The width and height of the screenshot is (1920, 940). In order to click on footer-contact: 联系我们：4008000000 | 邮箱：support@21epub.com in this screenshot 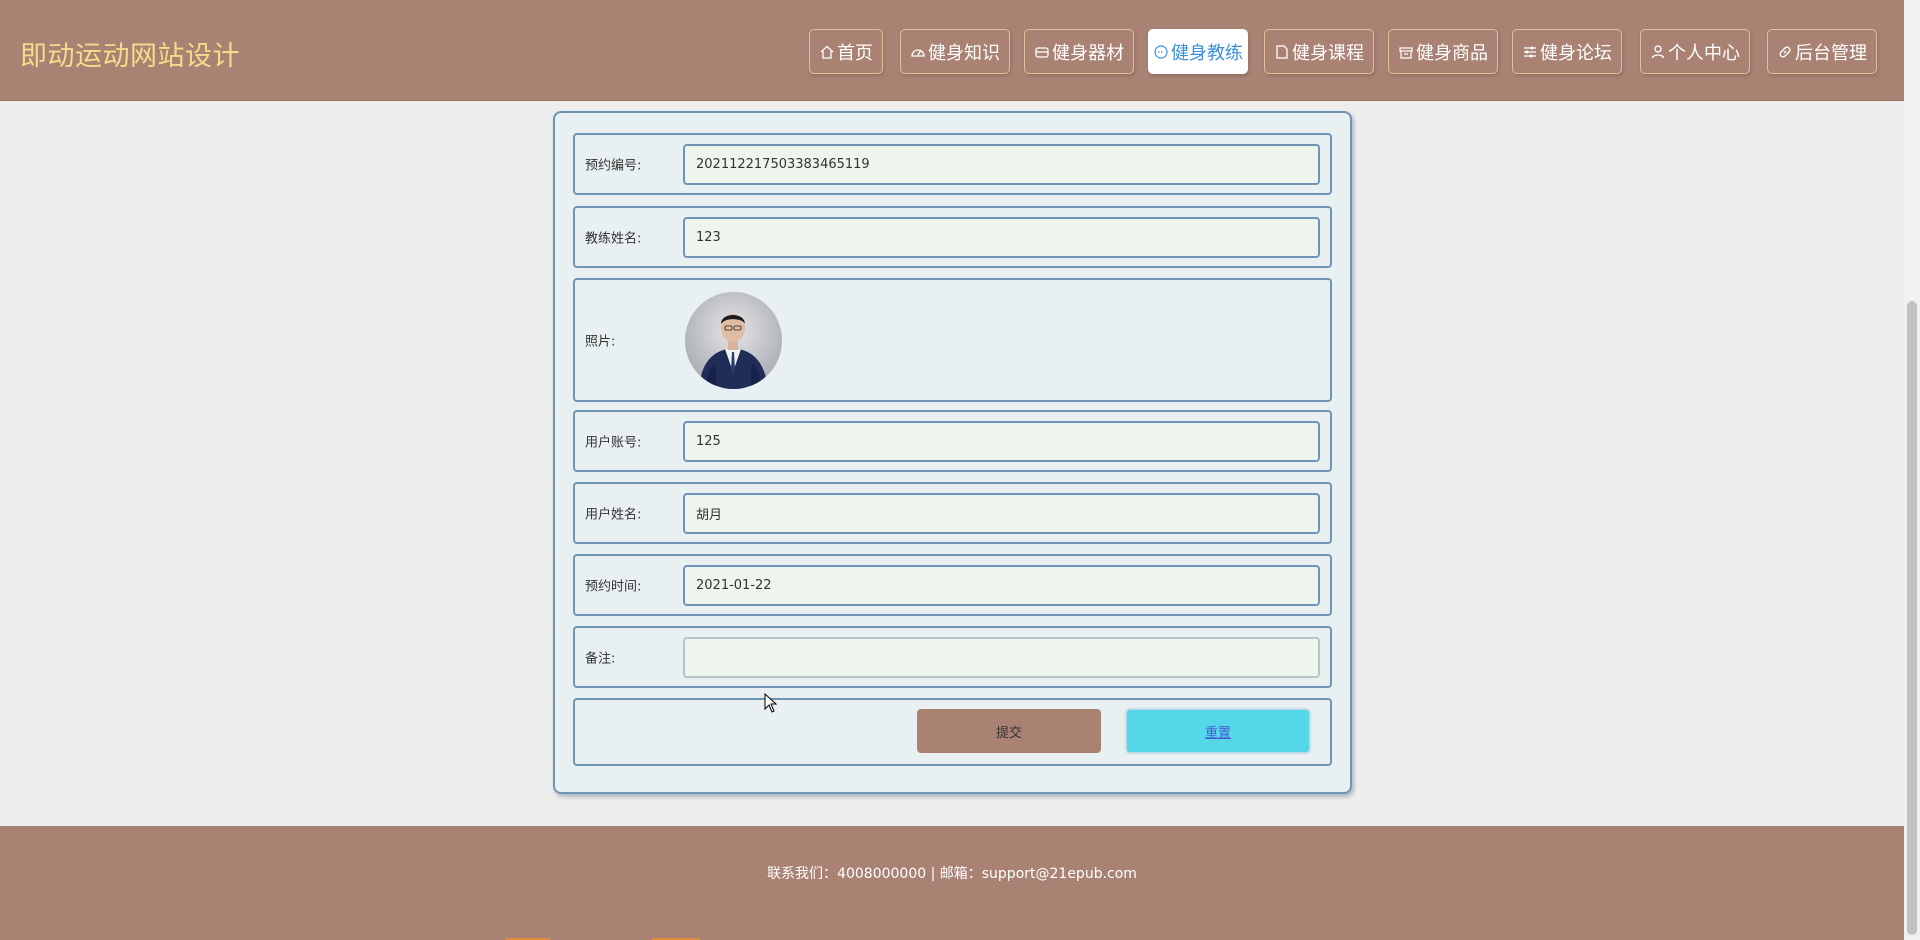, I will do `click(952, 874)`.